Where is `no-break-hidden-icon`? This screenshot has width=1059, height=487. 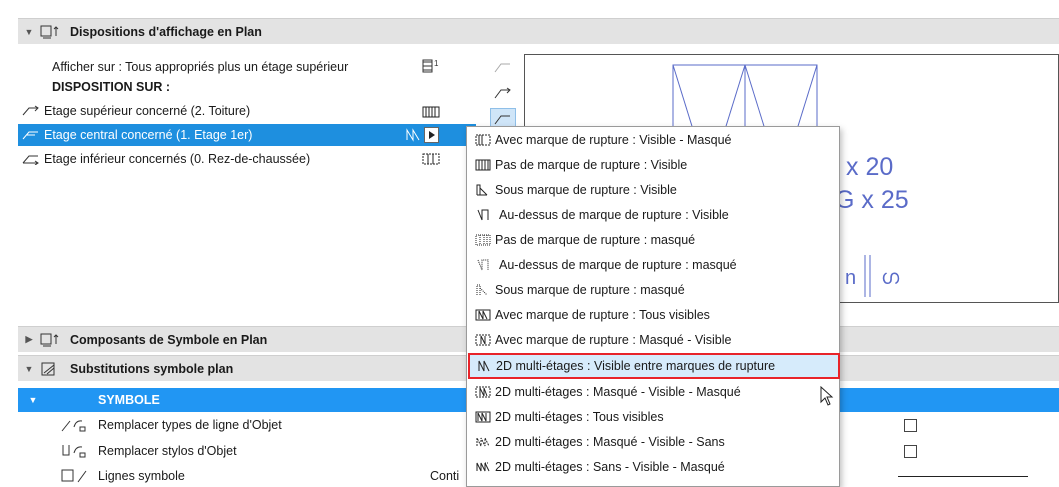 no-break-hidden-icon is located at coordinates (483, 240).